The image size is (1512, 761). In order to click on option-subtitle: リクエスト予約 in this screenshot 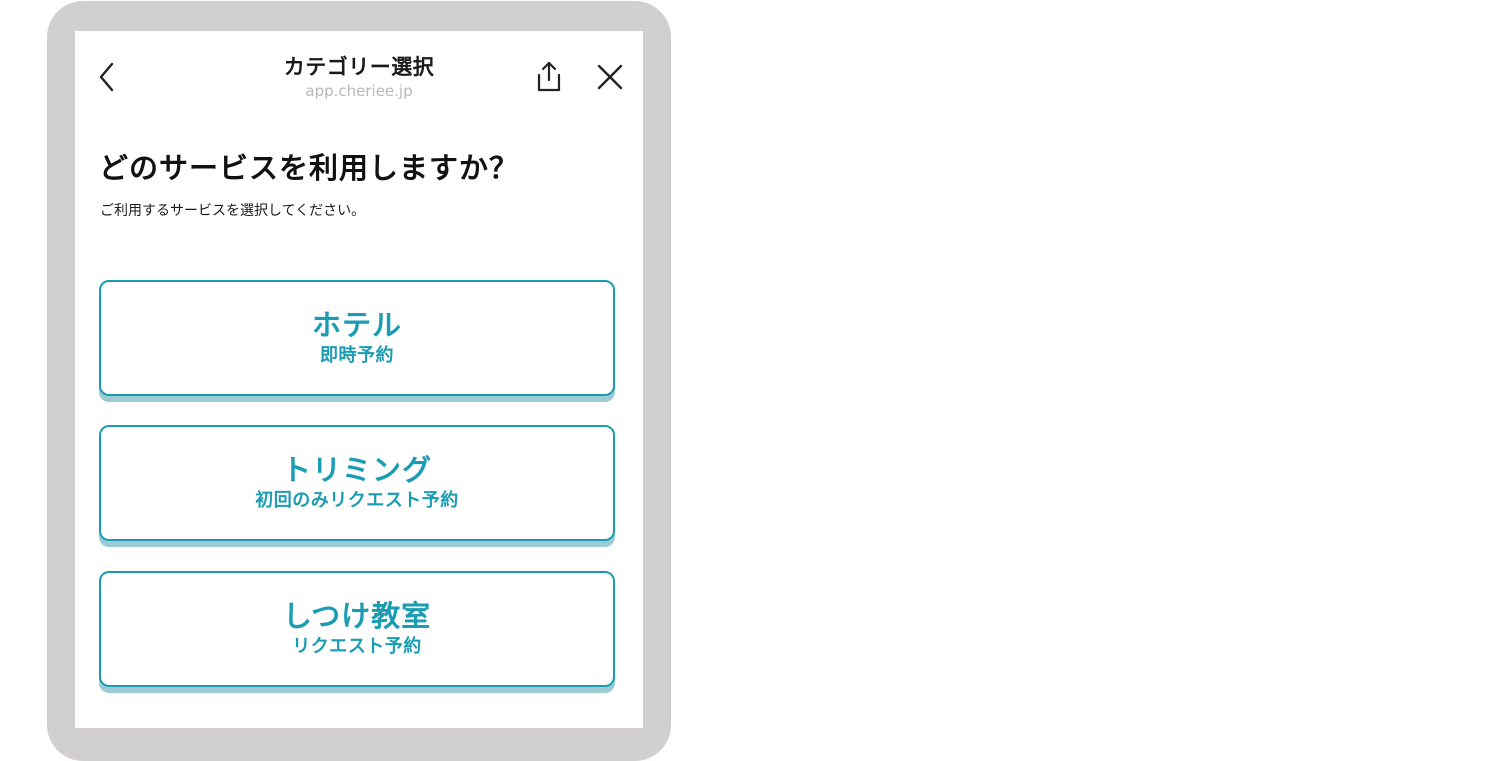, I will do `click(357, 646)`.